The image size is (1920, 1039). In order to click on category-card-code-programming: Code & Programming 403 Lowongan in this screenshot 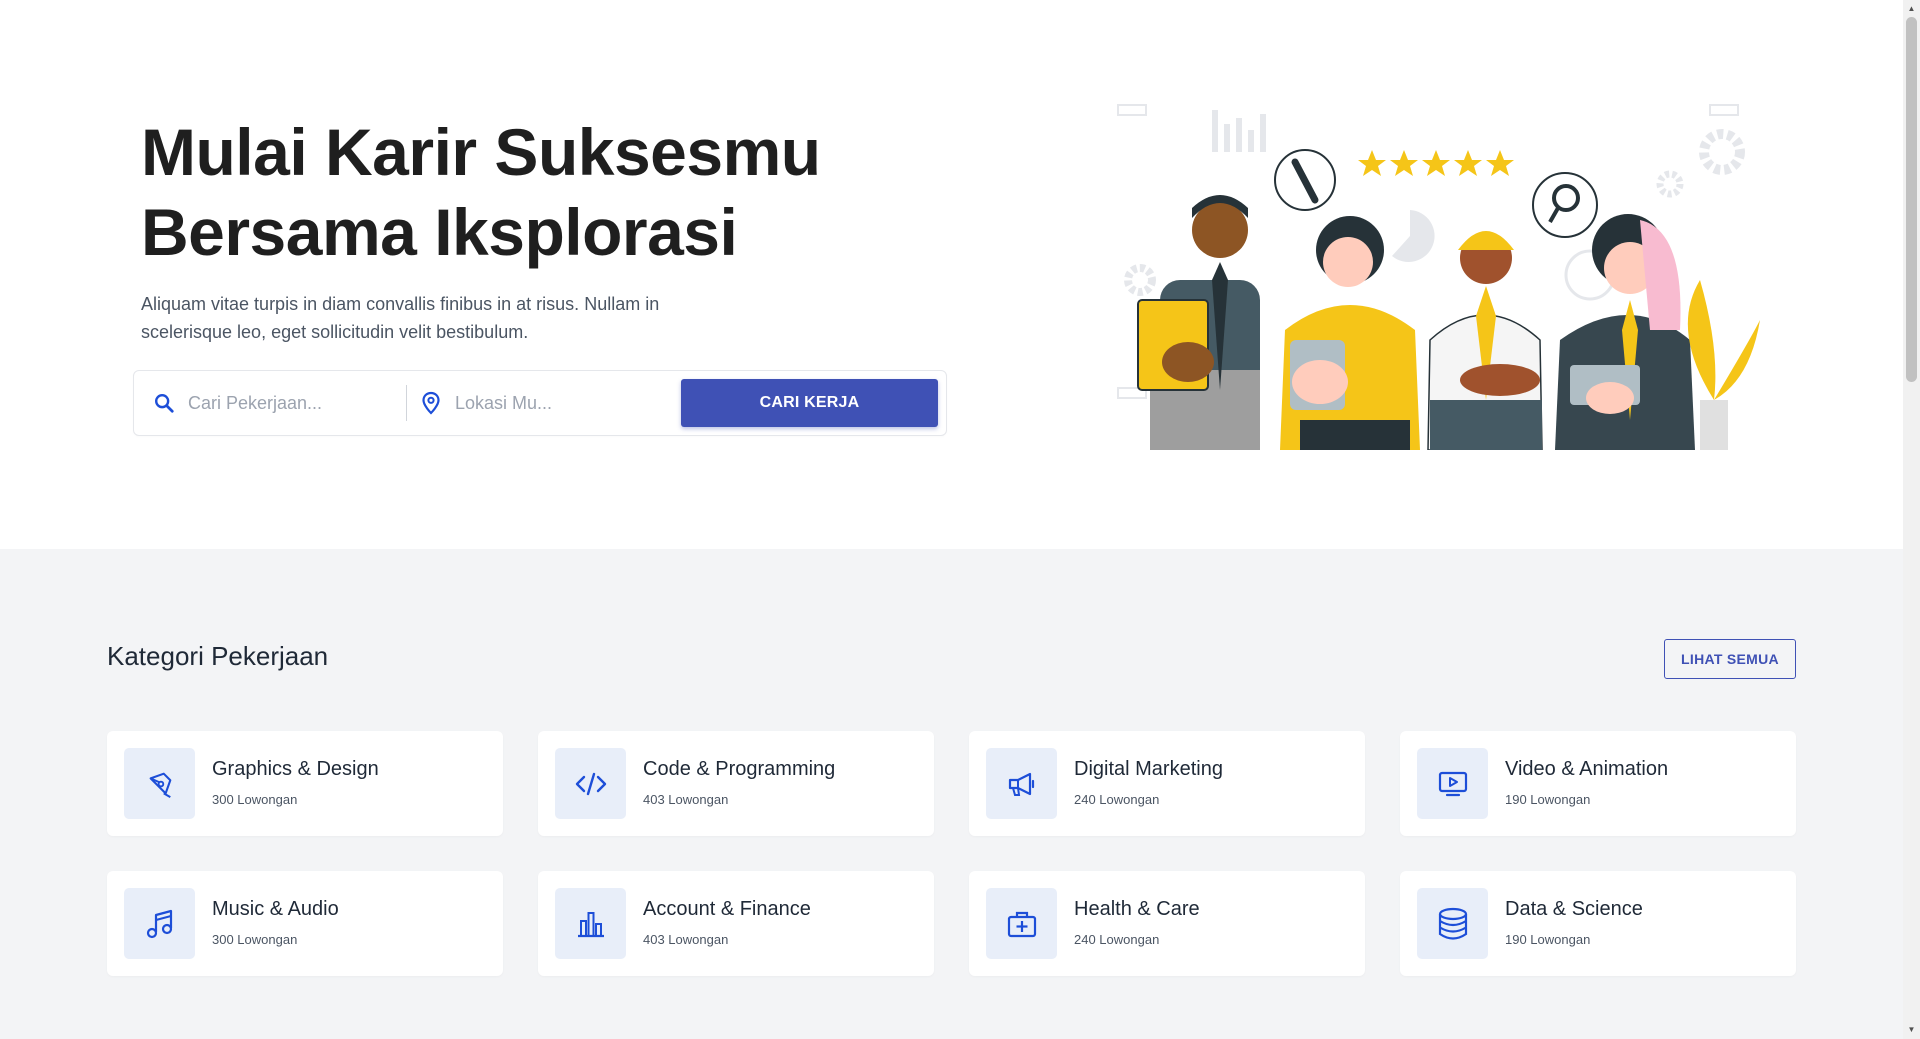, I will do `click(736, 783)`.